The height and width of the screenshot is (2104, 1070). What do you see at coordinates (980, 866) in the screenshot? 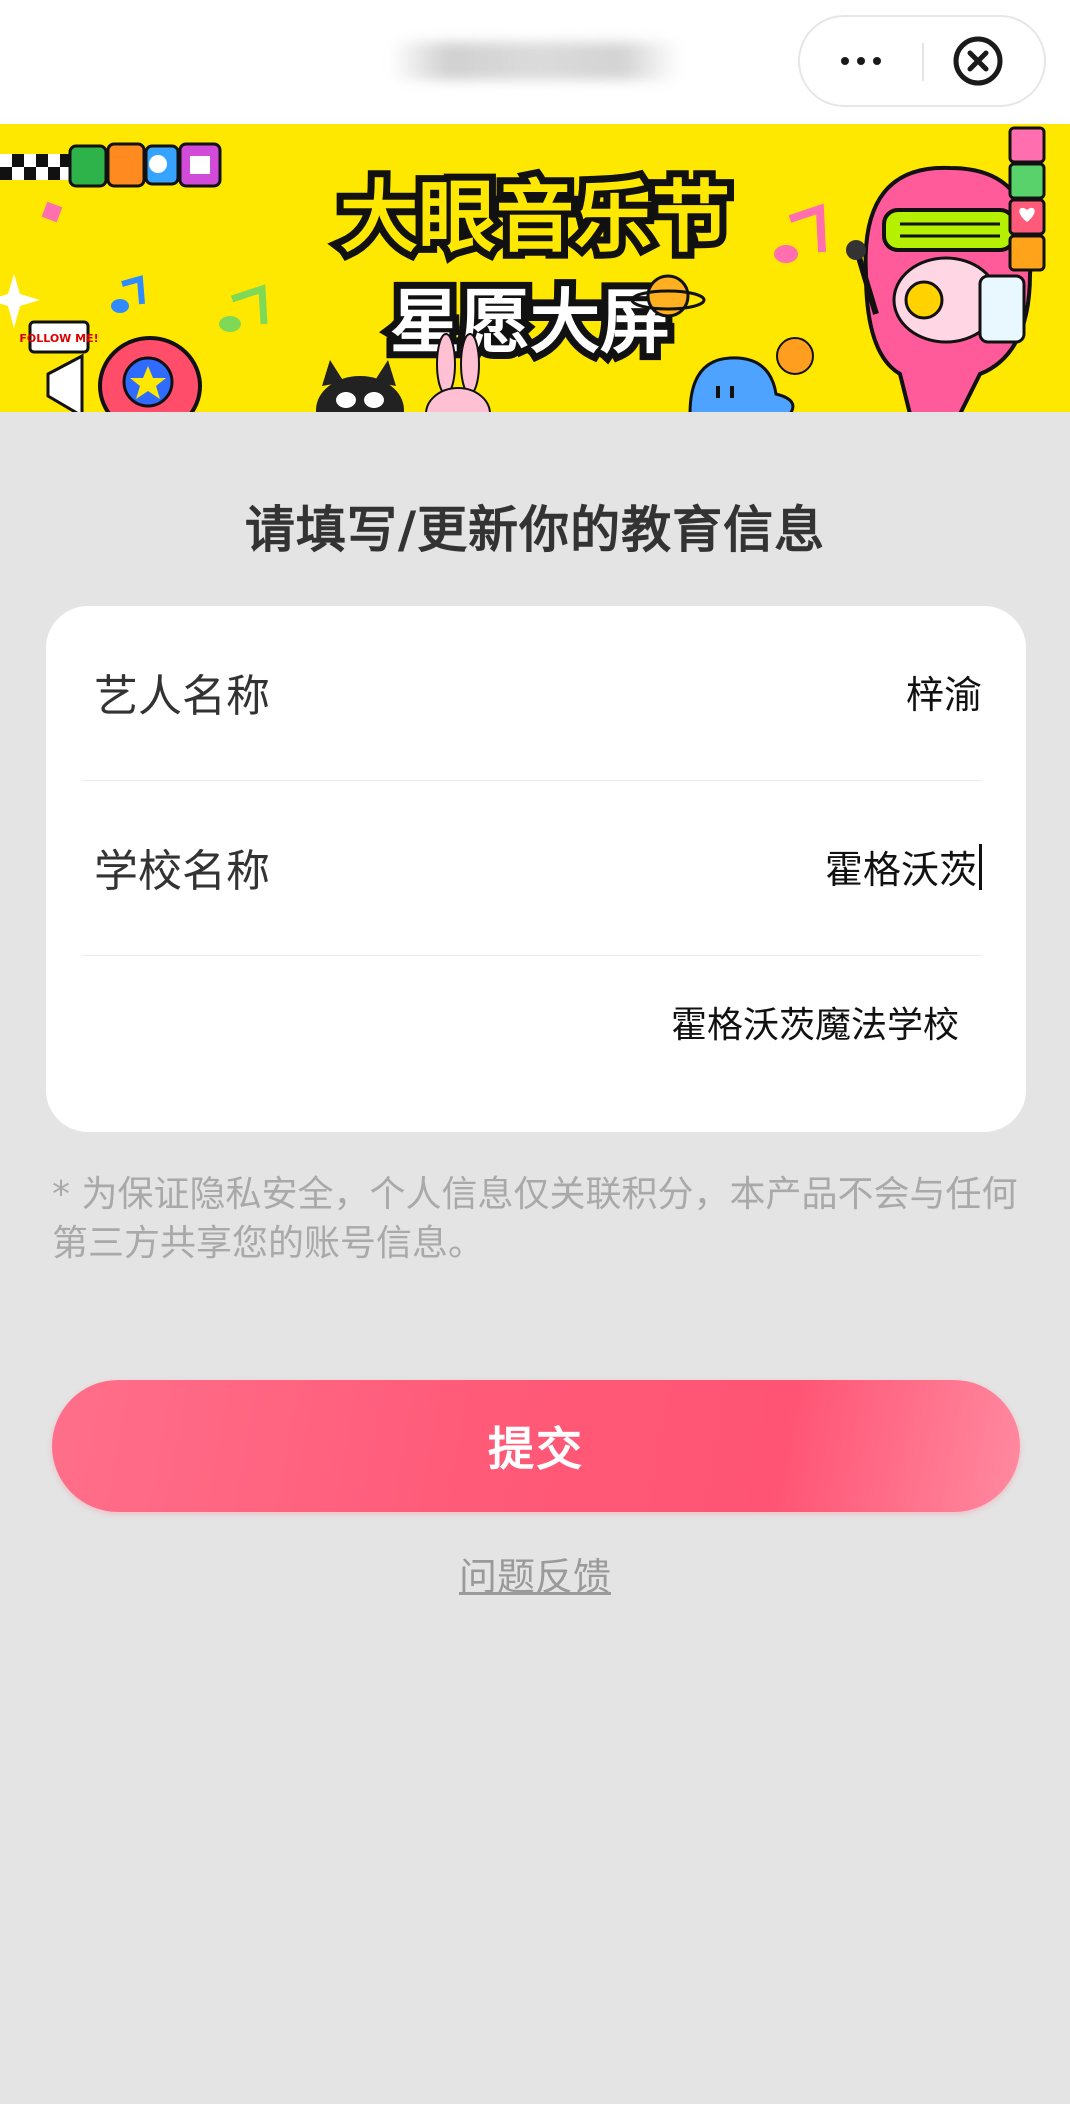
I see `text-caret` at bounding box center [980, 866].